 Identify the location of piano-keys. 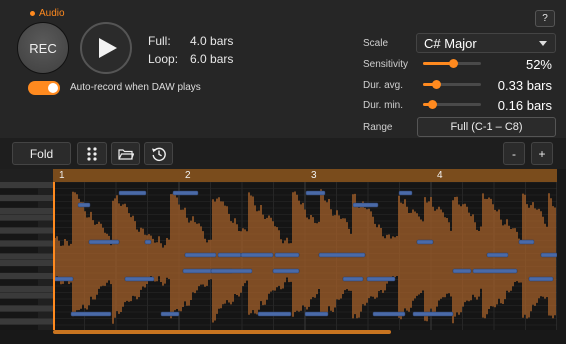
(26, 256).